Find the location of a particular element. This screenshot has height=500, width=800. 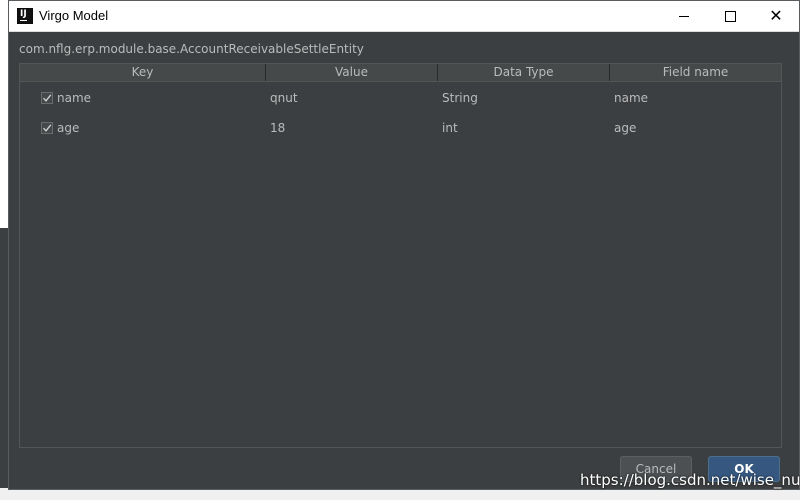

key-cell: age is located at coordinates (143, 128).